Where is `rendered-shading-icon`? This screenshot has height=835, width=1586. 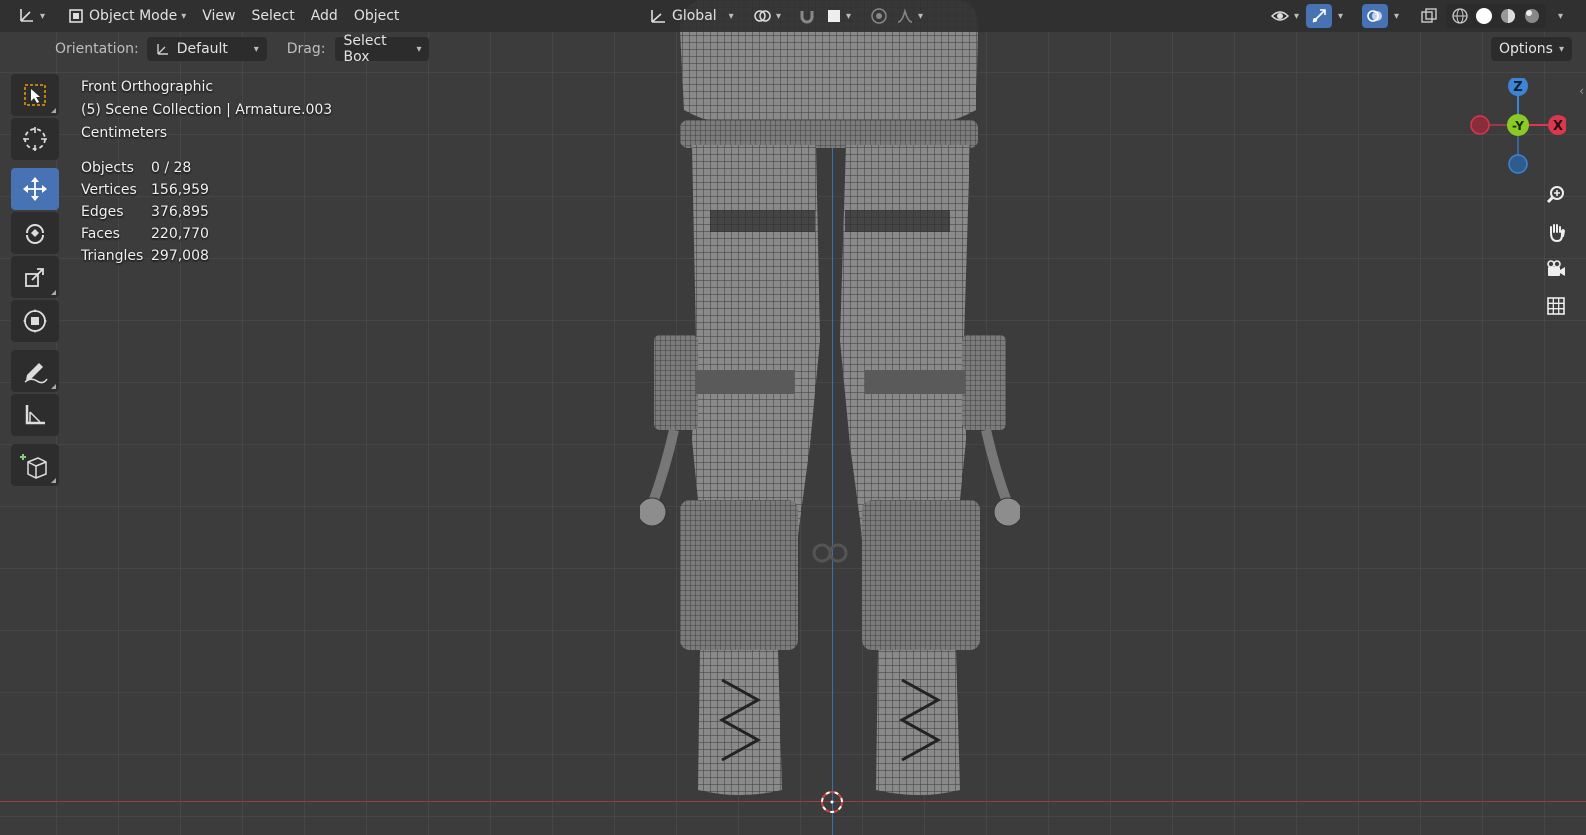 rendered-shading-icon is located at coordinates (1532, 16).